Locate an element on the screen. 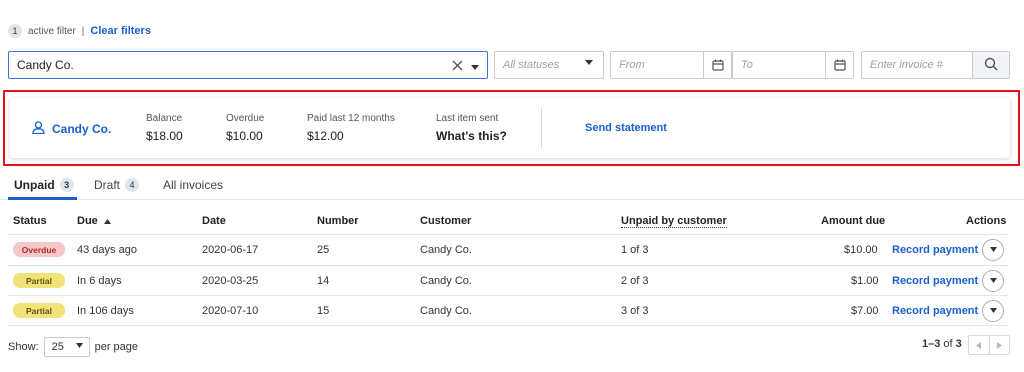 The height and width of the screenshot is (372, 1024). unpaid-by-customer-cell: 3 of 3 is located at coordinates (635, 311).